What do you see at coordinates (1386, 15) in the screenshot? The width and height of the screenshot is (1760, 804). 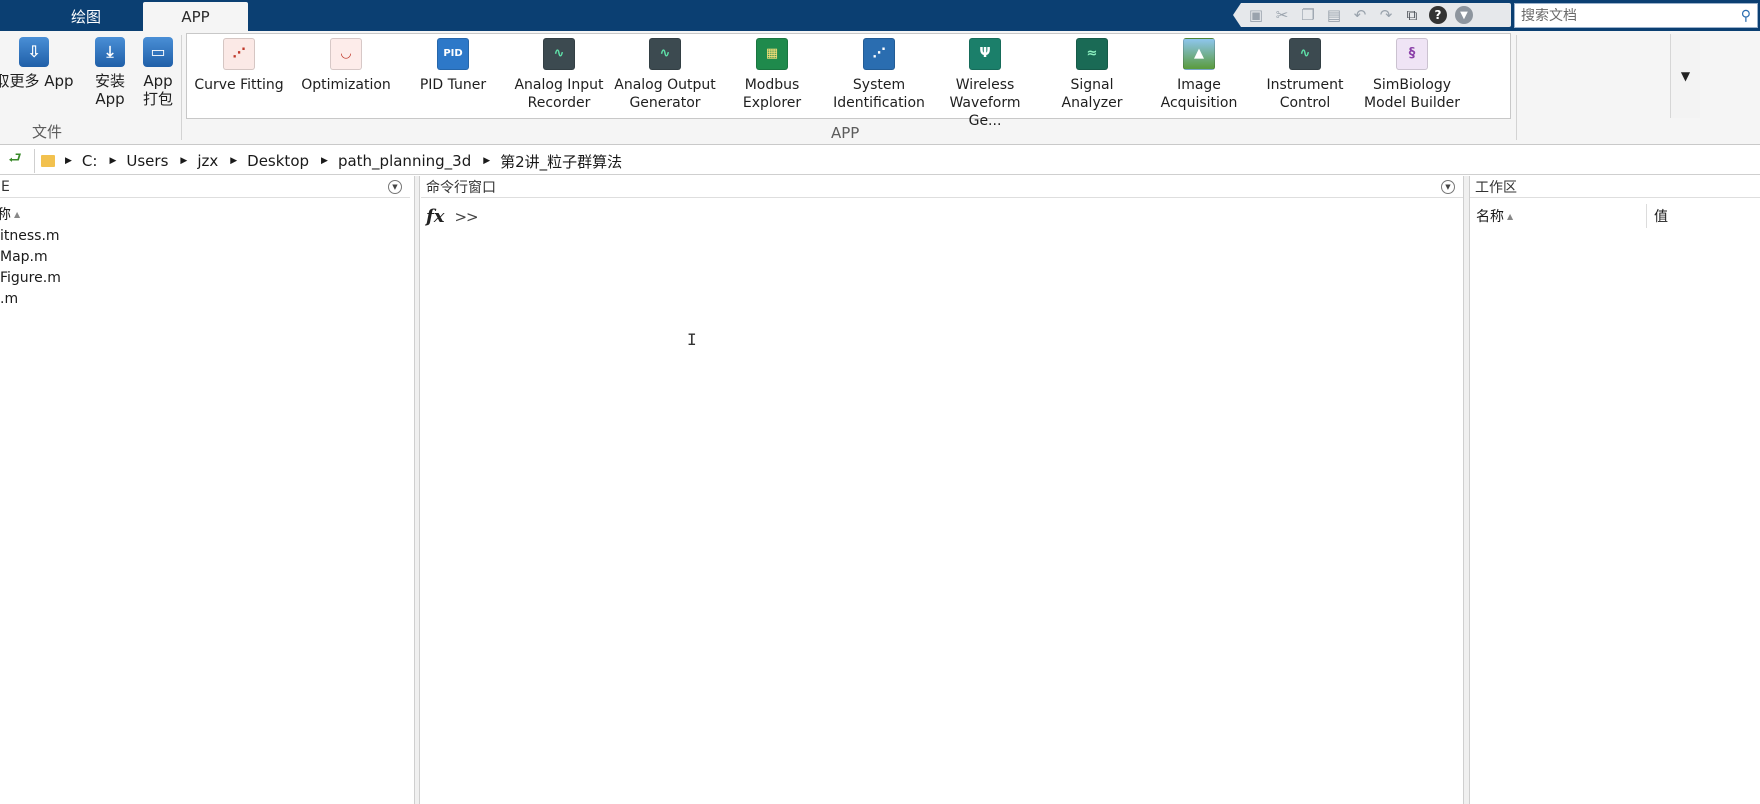 I see `redo-icon: ↷` at bounding box center [1386, 15].